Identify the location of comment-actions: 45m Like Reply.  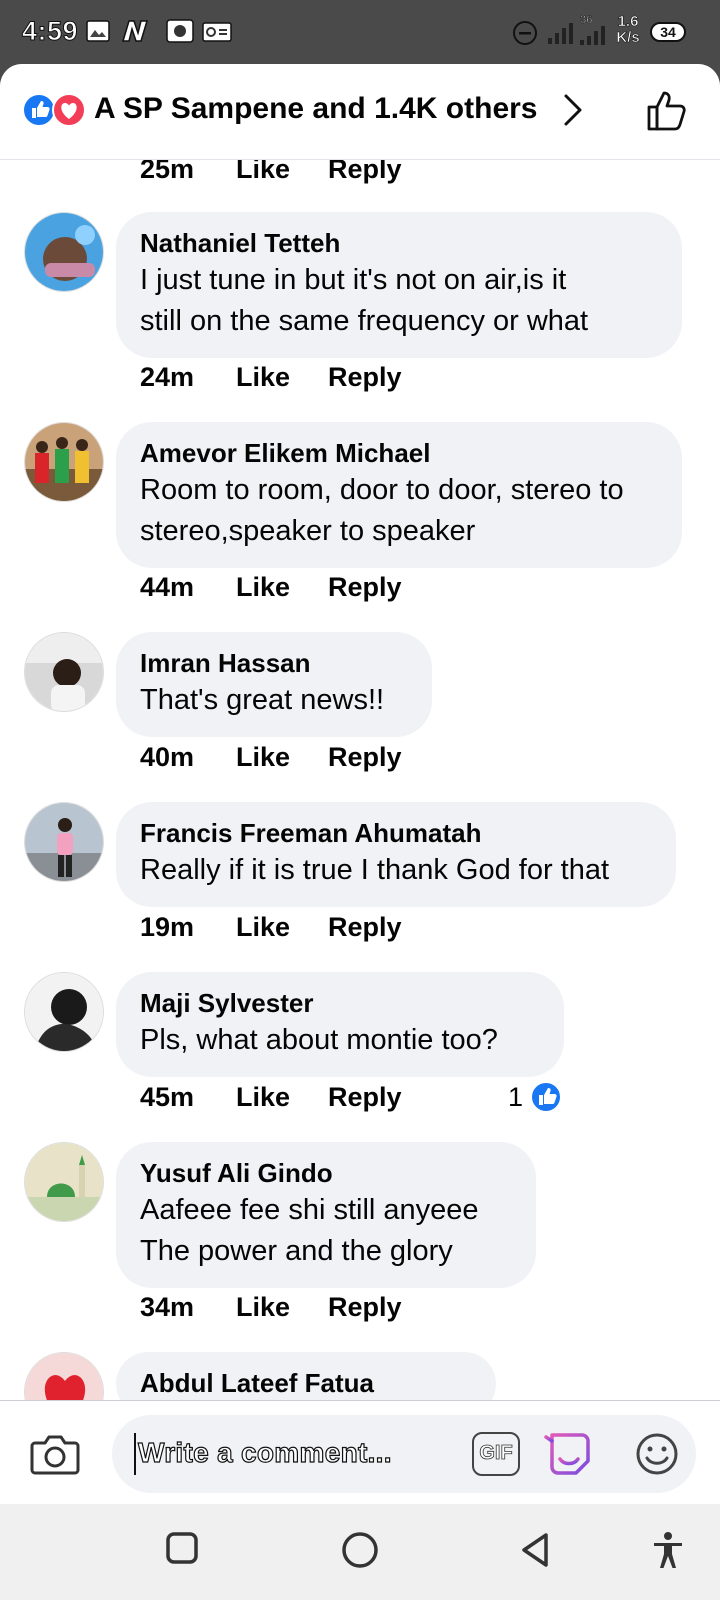
(271, 1102).